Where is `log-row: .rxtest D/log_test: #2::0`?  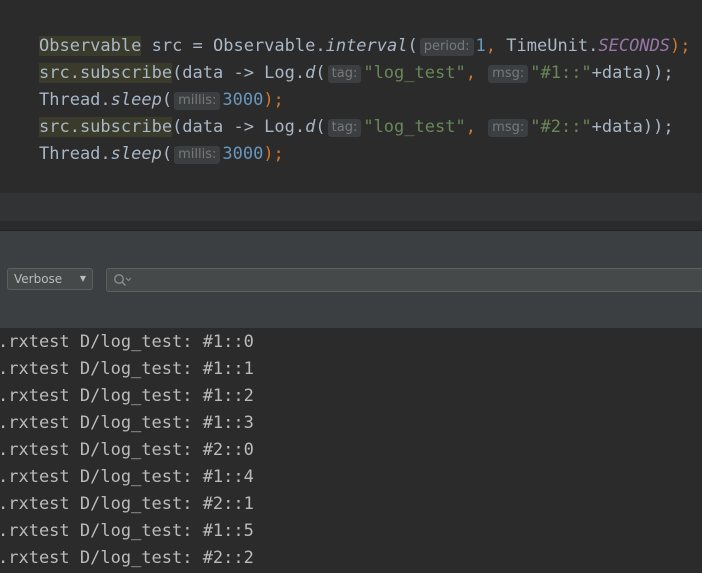
log-row: .rxtest D/log_test: #2::0 is located at coordinates (127, 450).